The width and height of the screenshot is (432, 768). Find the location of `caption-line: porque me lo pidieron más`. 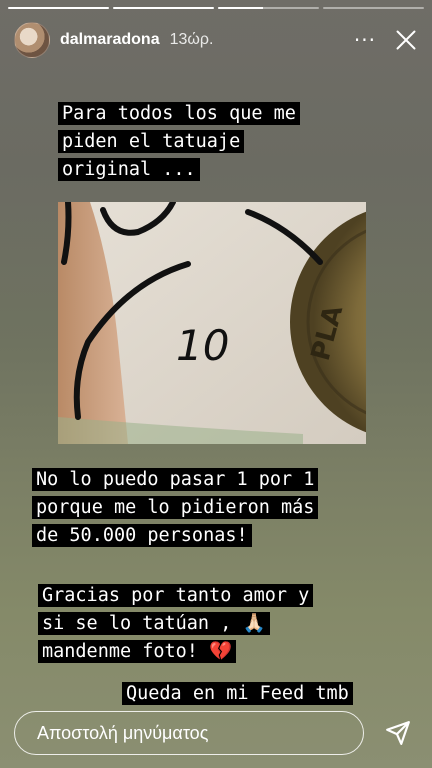

caption-line: porque me lo pidieron más is located at coordinates (175, 507).